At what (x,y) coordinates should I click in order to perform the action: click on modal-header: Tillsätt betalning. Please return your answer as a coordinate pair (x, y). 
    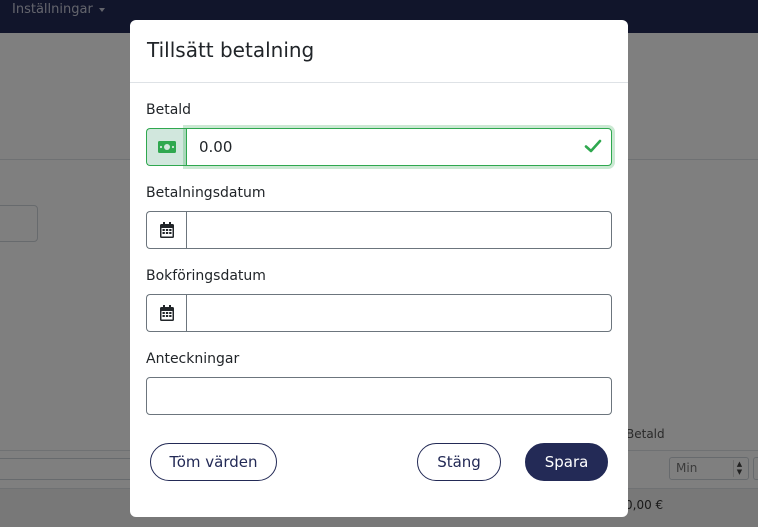
    Looking at the image, I should click on (379, 51).